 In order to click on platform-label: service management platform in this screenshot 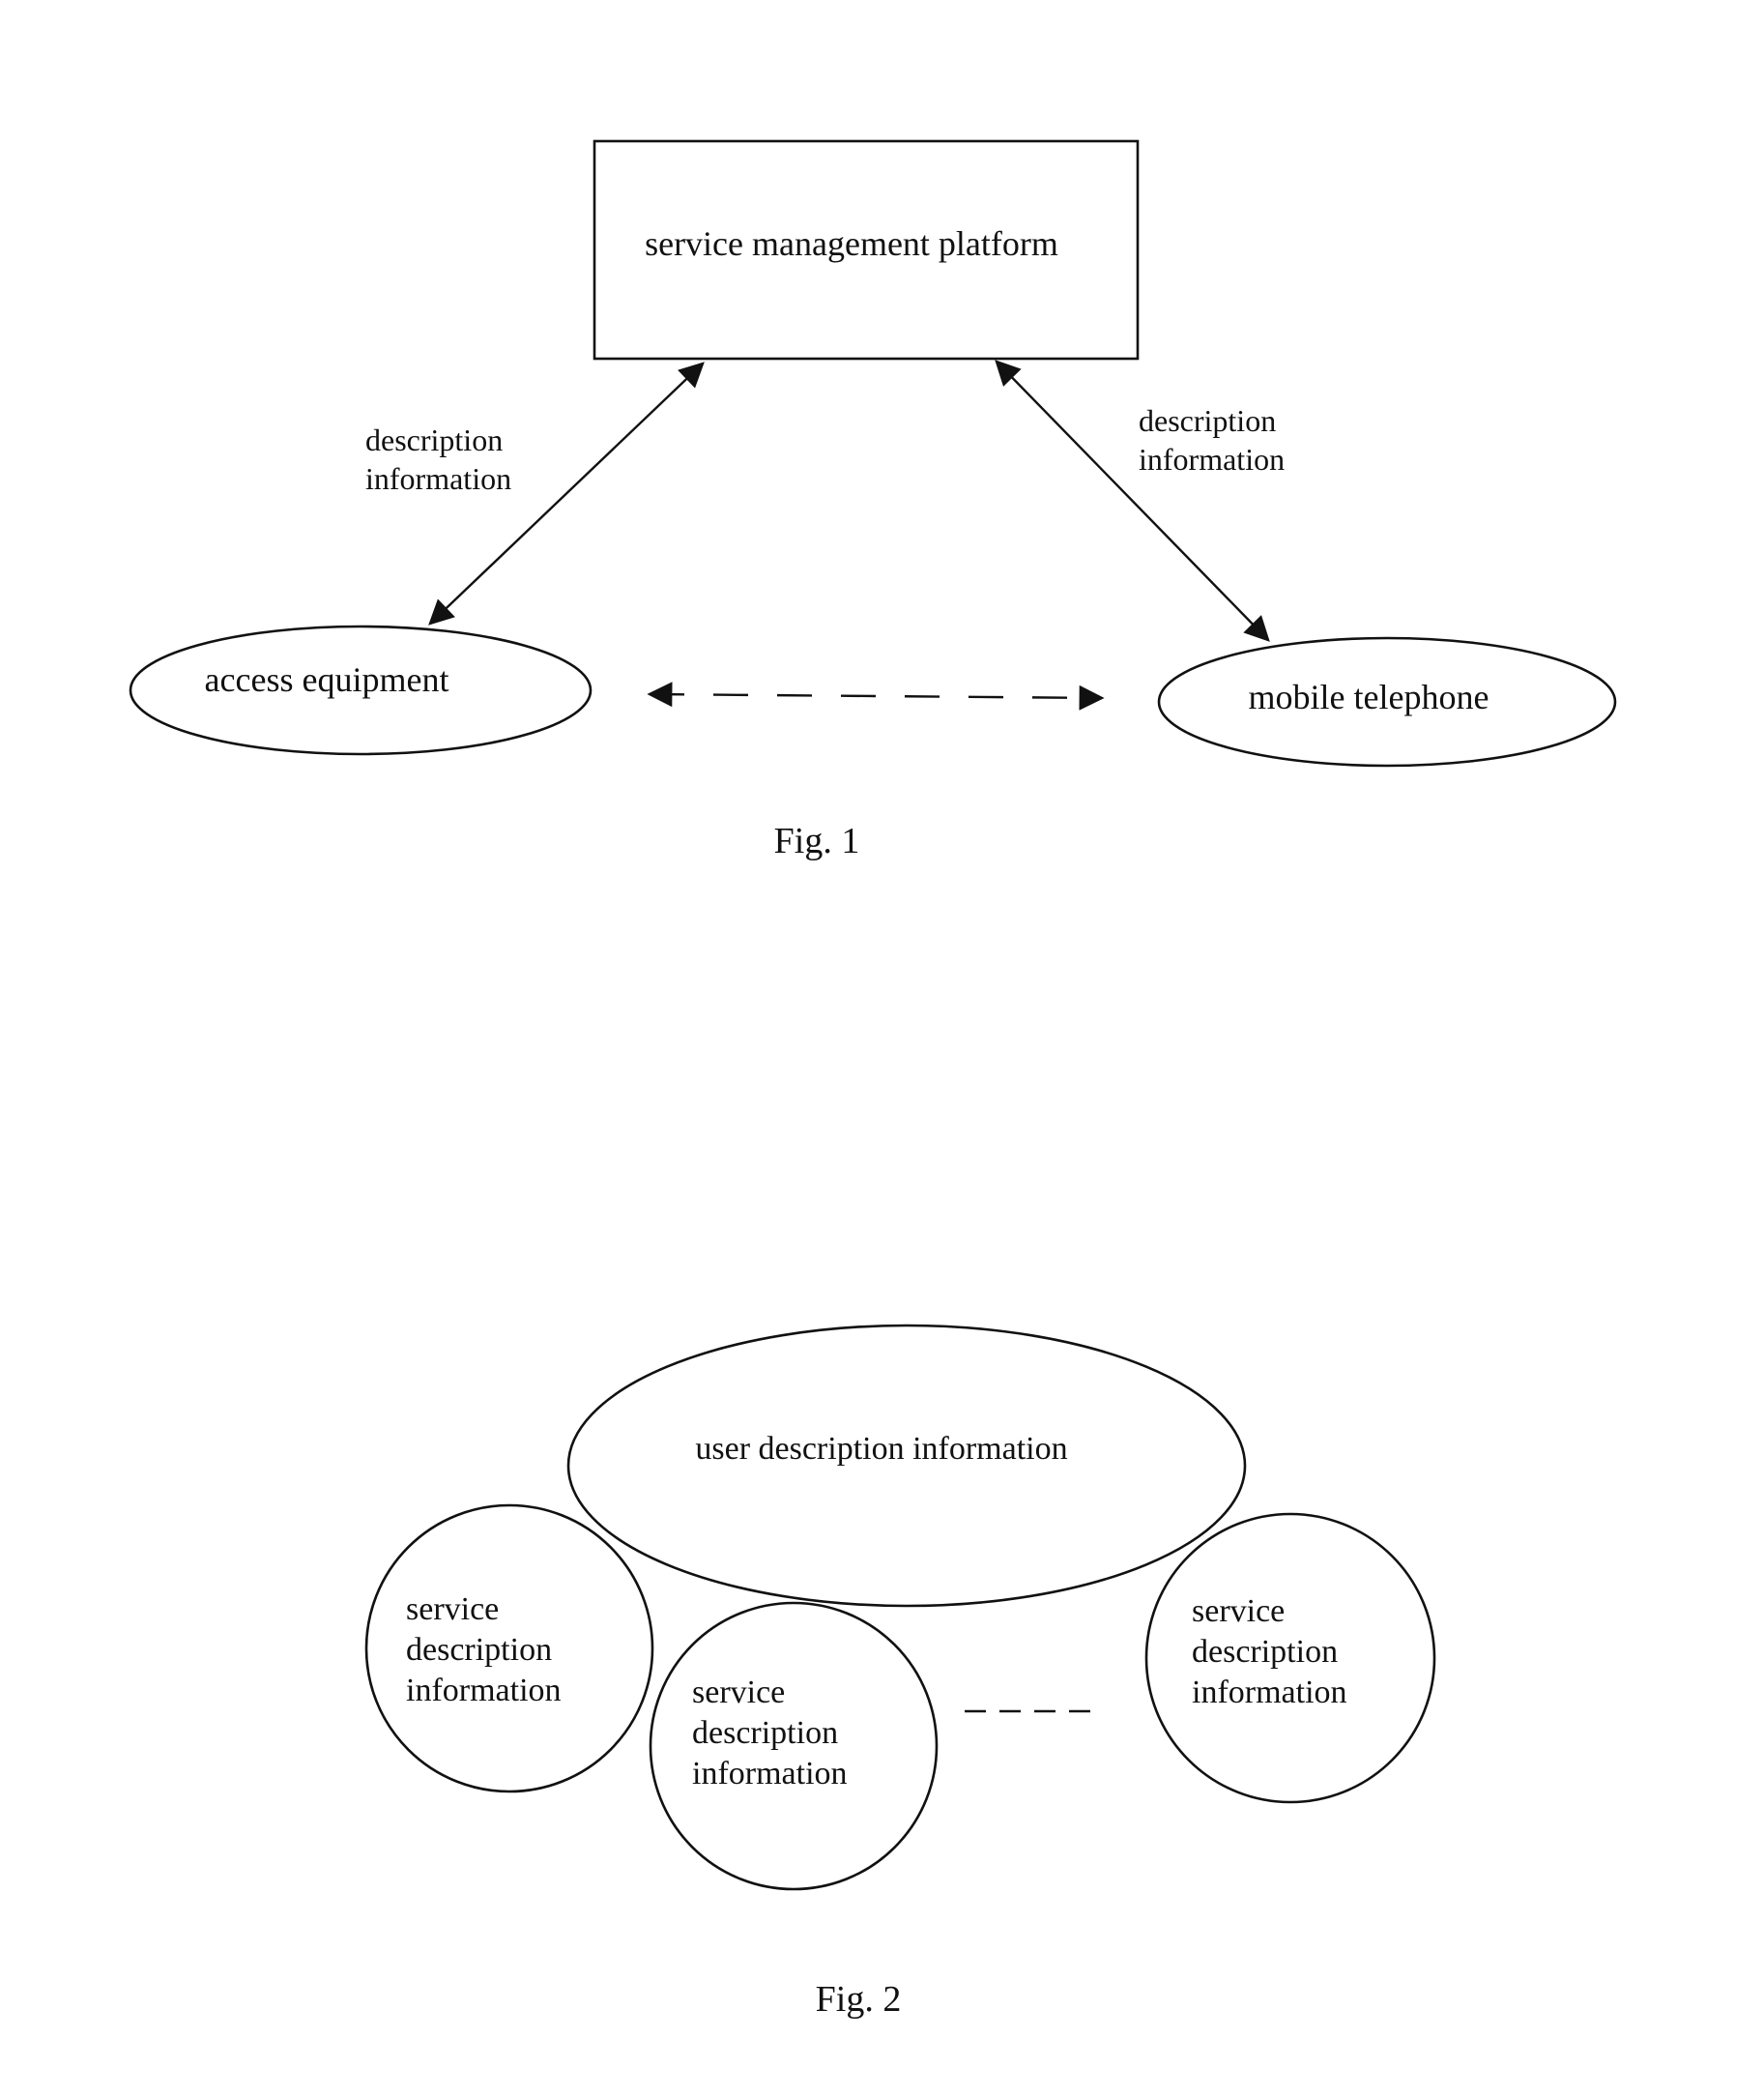, I will do `click(851, 243)`.